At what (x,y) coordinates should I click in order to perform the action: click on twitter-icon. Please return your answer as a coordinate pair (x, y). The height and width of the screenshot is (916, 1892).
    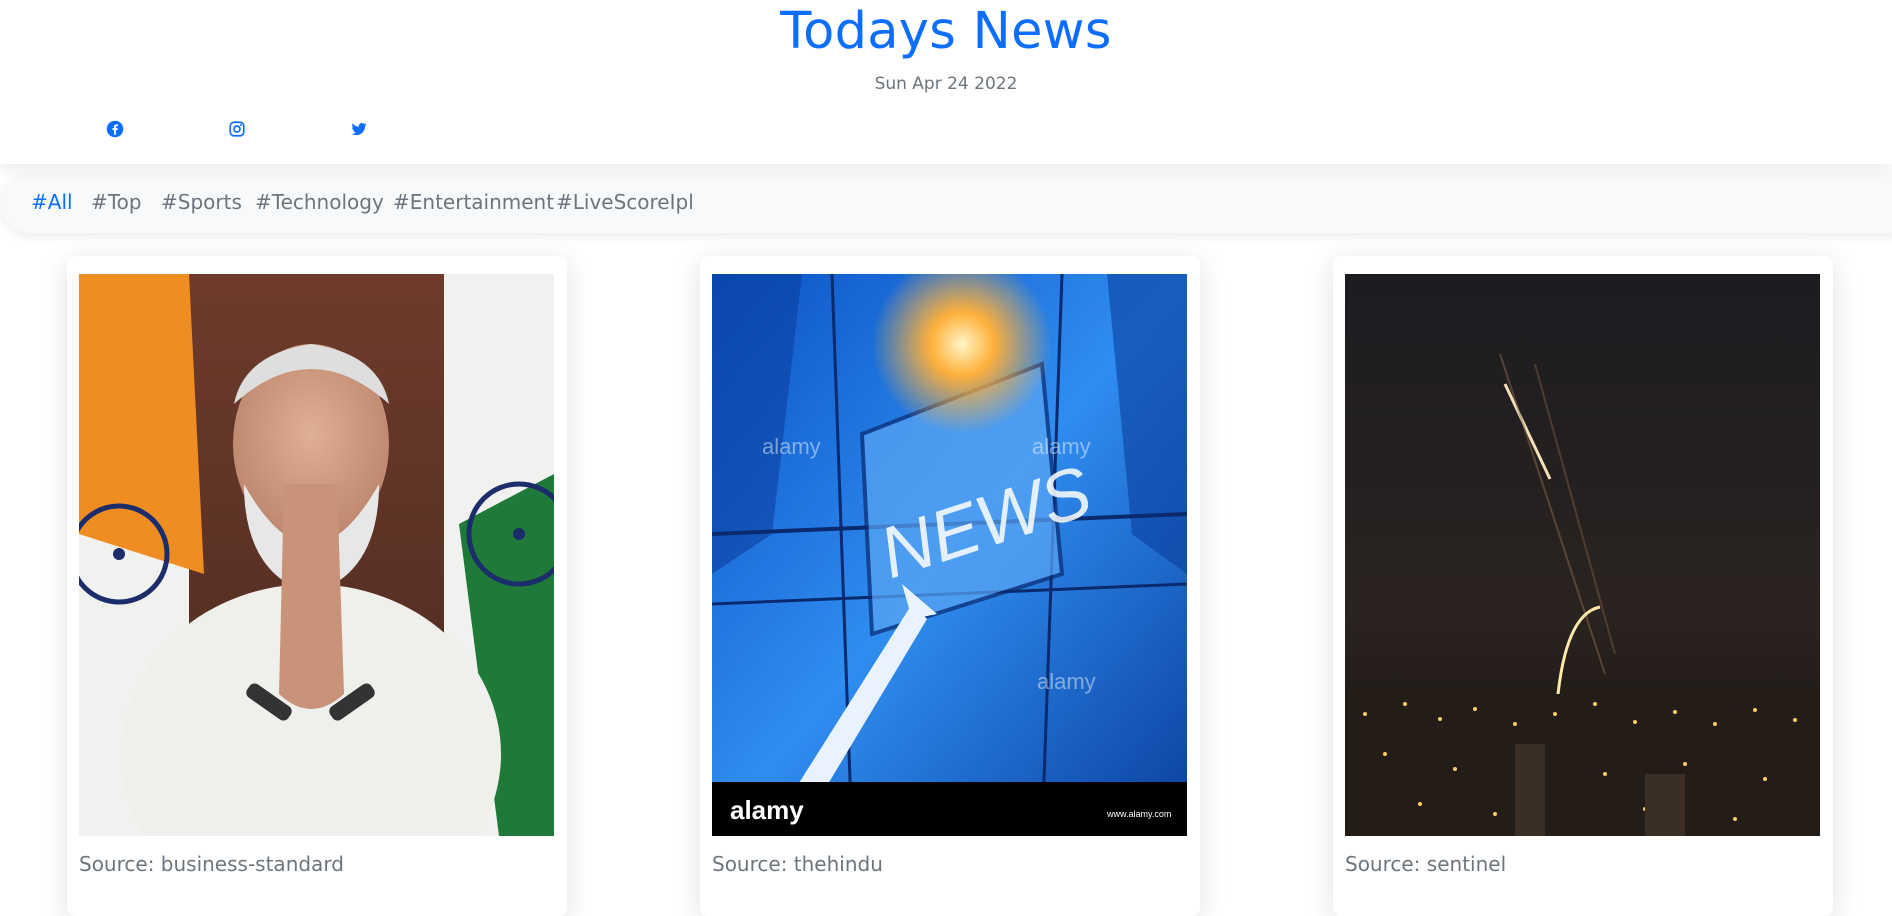
    Looking at the image, I should click on (359, 129).